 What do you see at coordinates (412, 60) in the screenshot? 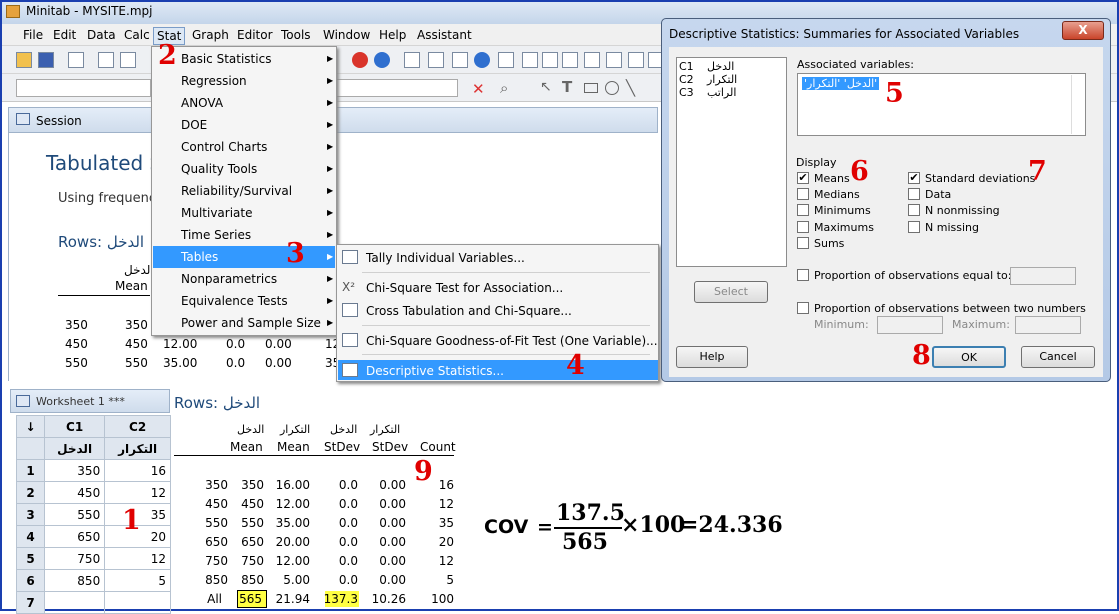
I see `session-icon-btn` at bounding box center [412, 60].